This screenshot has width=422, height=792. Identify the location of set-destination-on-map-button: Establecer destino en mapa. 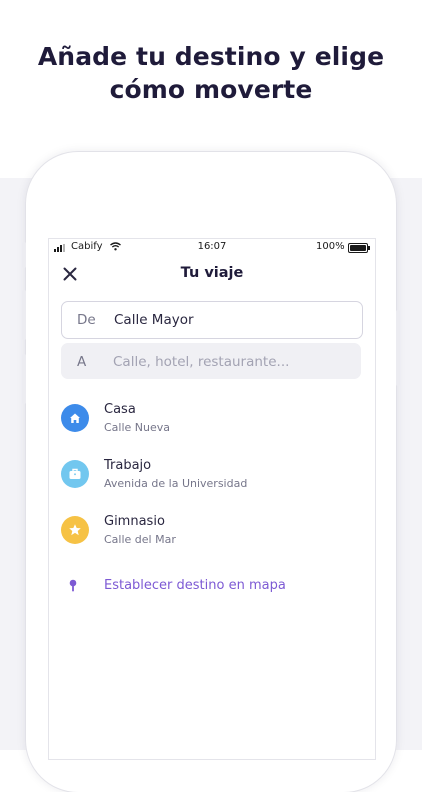
(211, 587).